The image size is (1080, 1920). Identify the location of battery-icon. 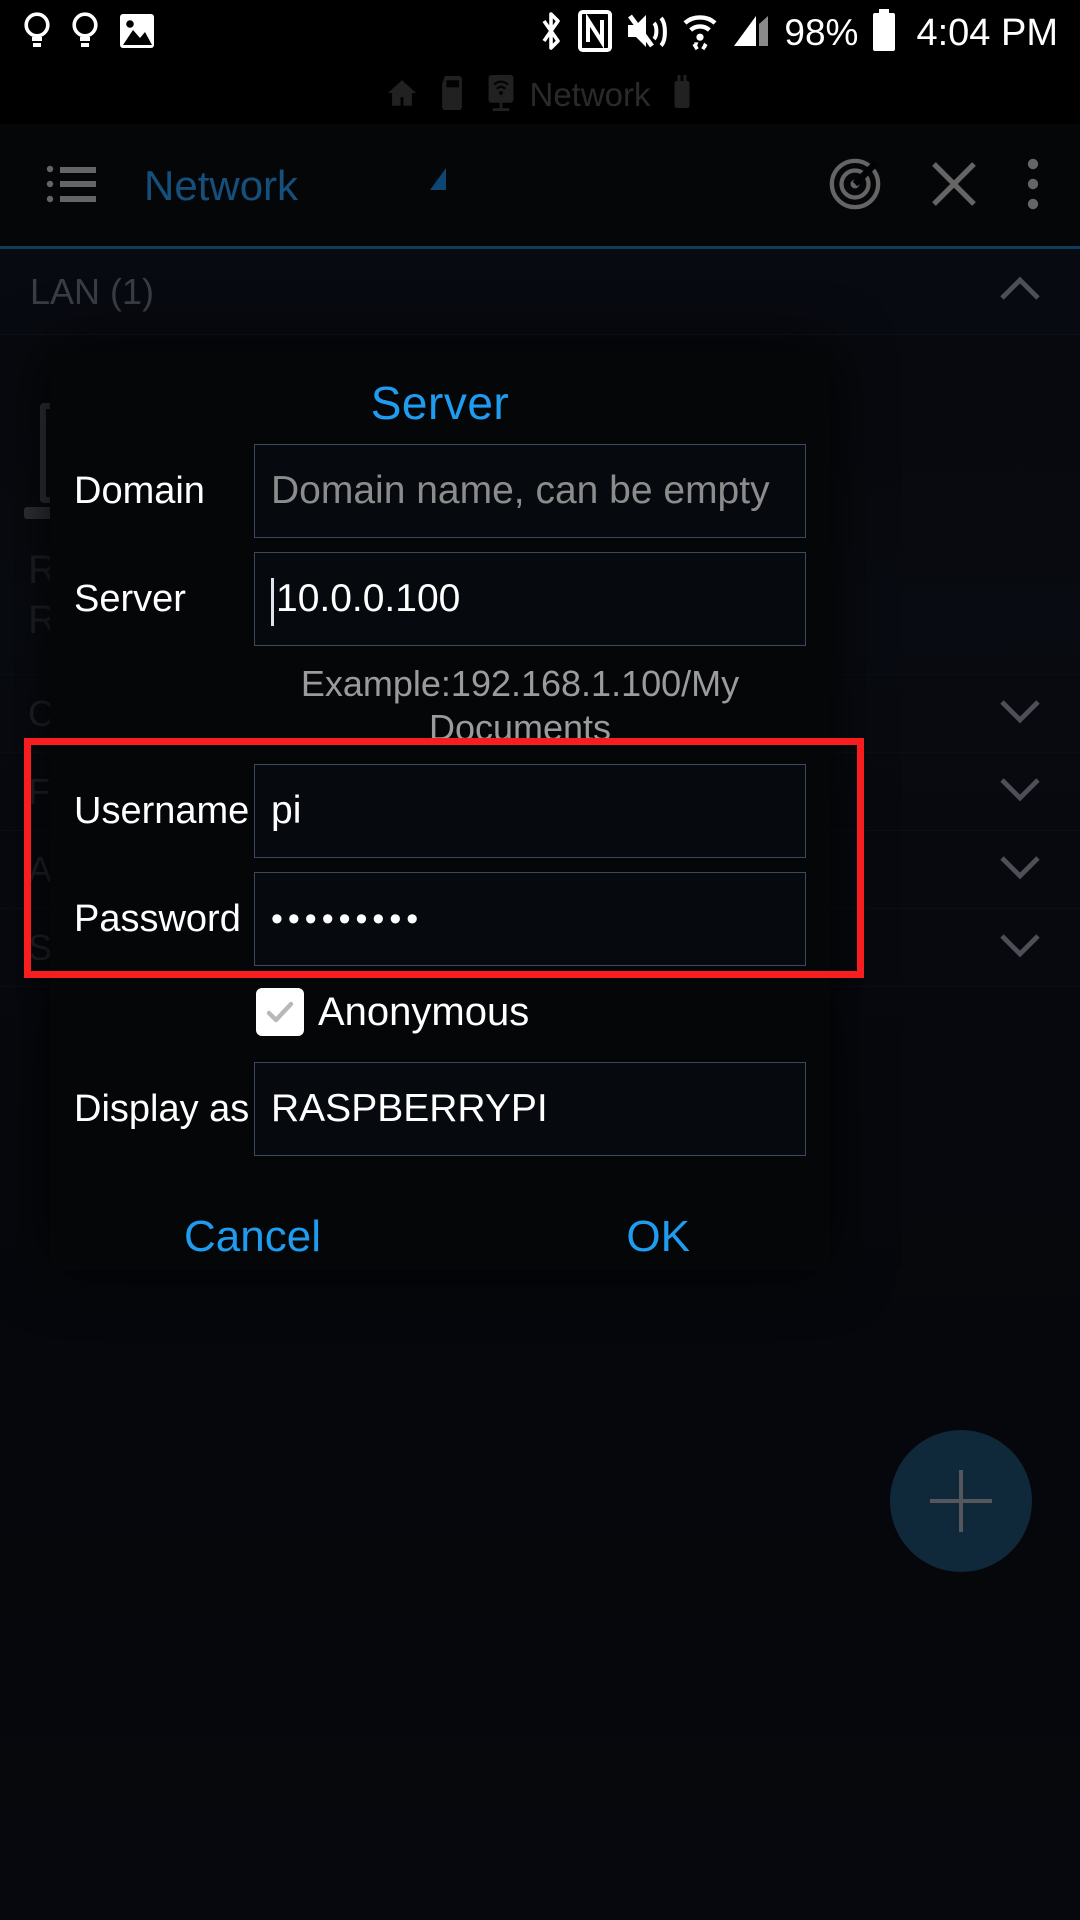
(884, 33).